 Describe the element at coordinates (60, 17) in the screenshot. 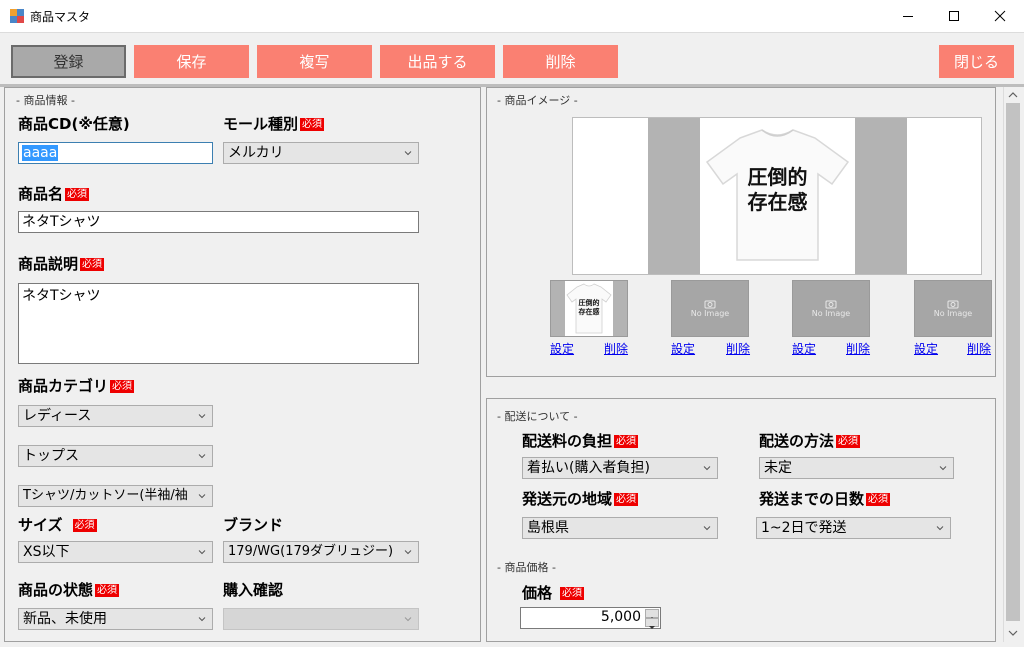

I see `window-title: 商品マスタ` at that location.